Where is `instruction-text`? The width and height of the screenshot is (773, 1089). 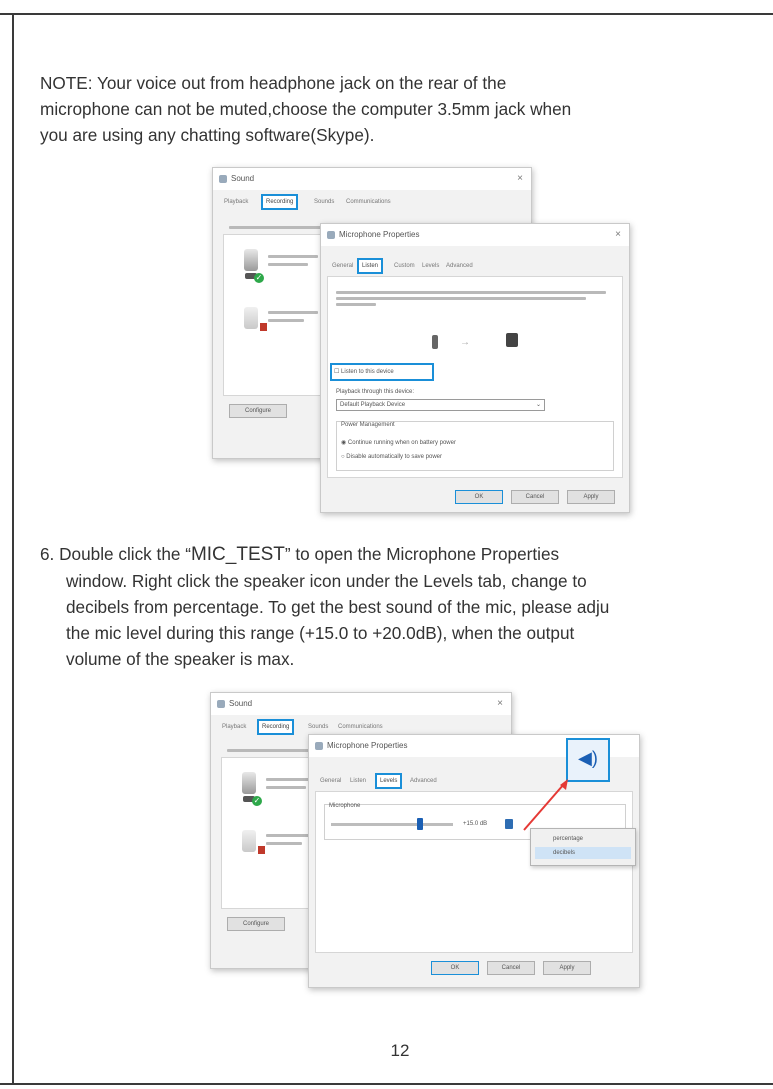 instruction-text is located at coordinates (279, 227).